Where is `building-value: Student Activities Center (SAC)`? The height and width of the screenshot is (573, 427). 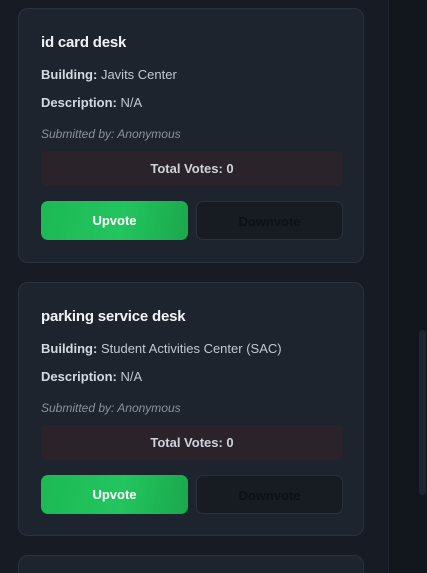
building-value: Student Activities Center (SAC) is located at coordinates (191, 348).